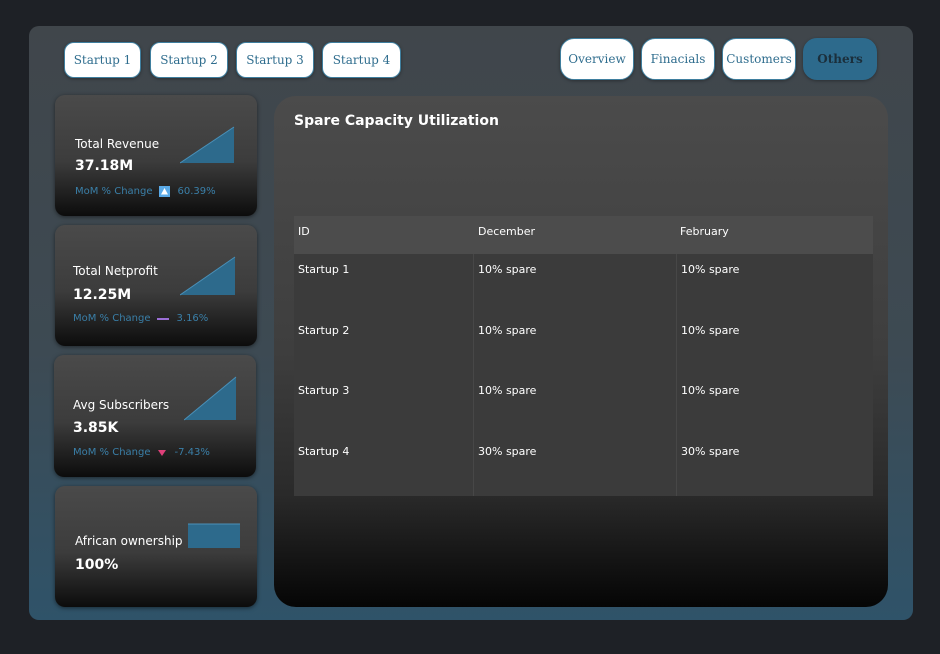 The image size is (940, 654). I want to click on kpi-title: Avg Subscribers, so click(121, 405).